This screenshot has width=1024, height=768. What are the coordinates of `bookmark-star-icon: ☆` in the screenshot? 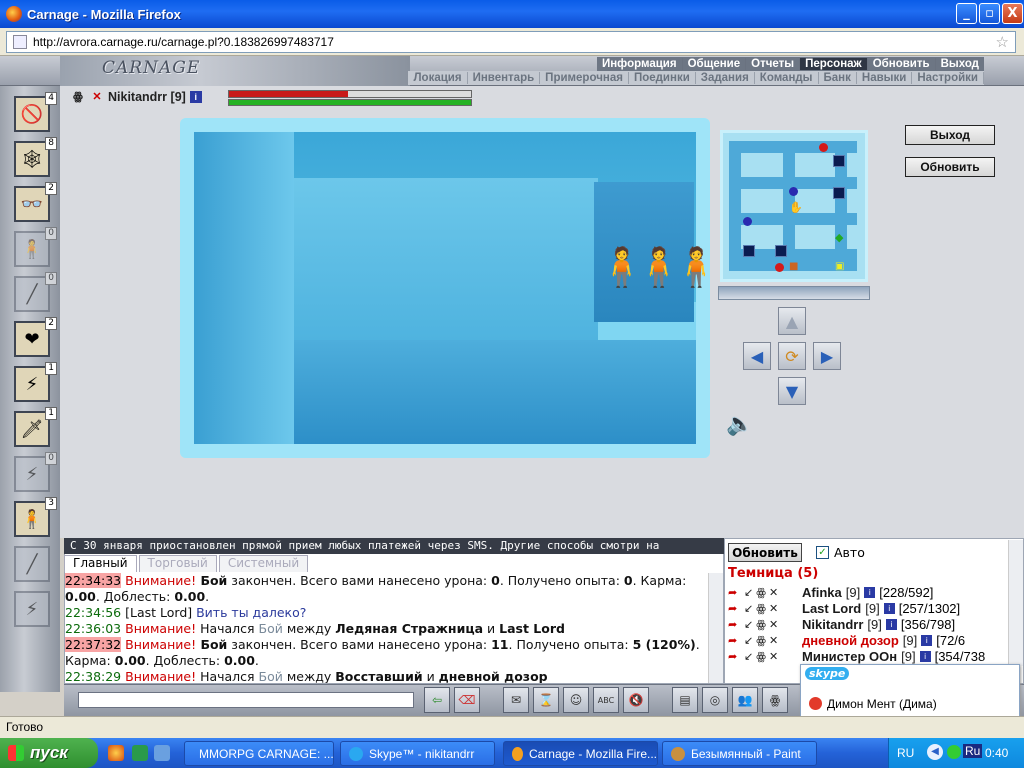 It's located at (1002, 42).